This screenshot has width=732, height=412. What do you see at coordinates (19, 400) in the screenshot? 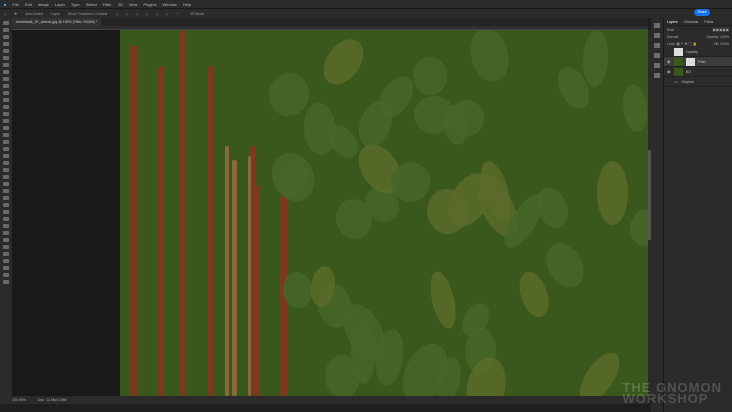
I see `zoom-level: 100.00%` at bounding box center [19, 400].